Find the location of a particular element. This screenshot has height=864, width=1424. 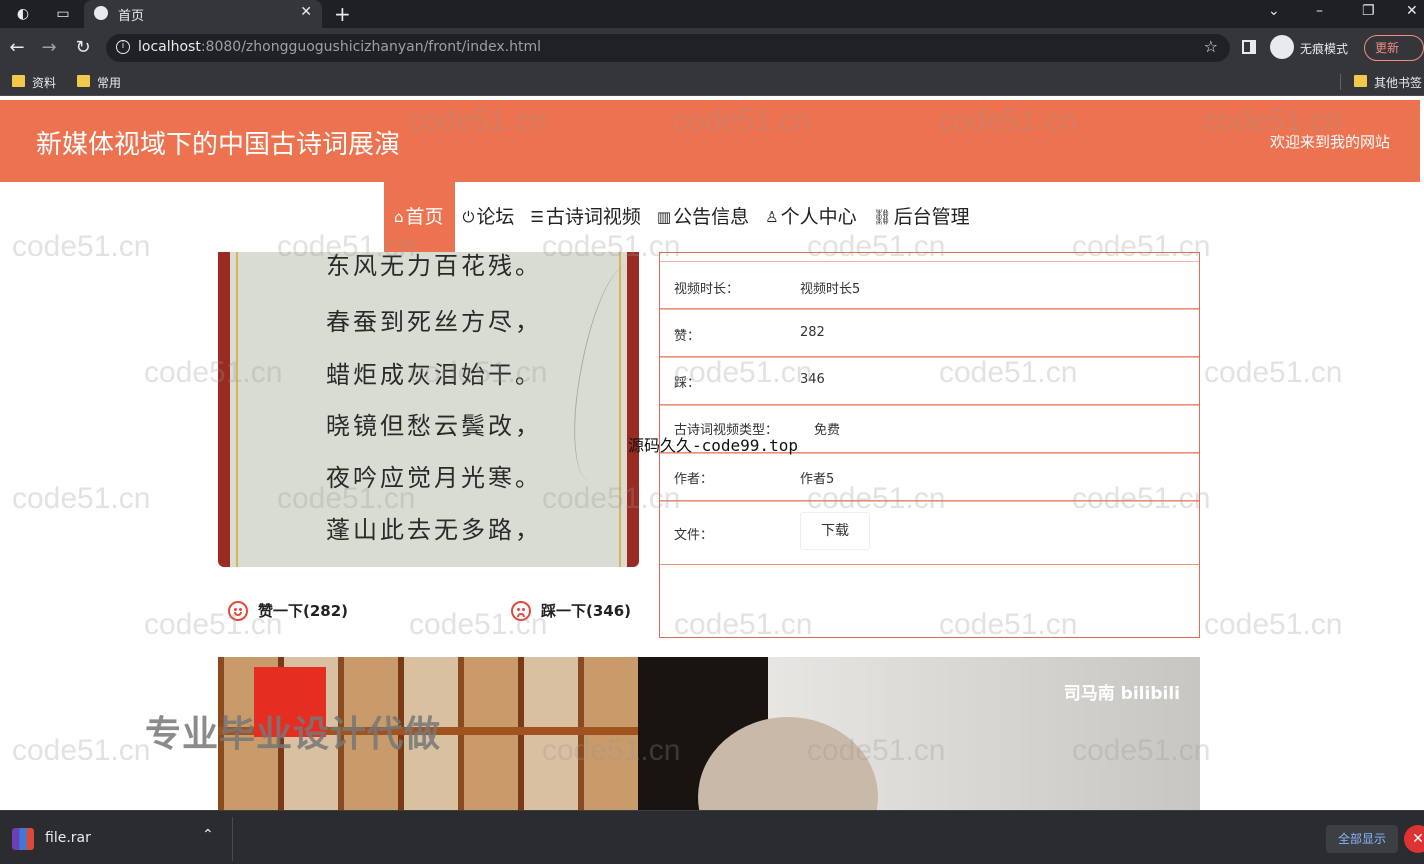

poem-line: 蜡炬成灰泪始干。 is located at coordinates (434, 375).